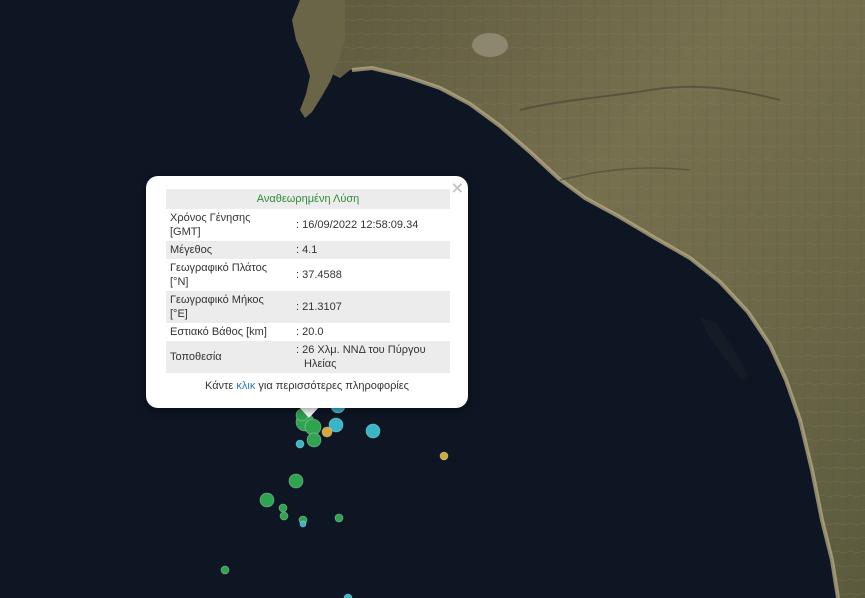  What do you see at coordinates (179, 314) in the screenshot?
I see `label-unit: [°E]` at bounding box center [179, 314].